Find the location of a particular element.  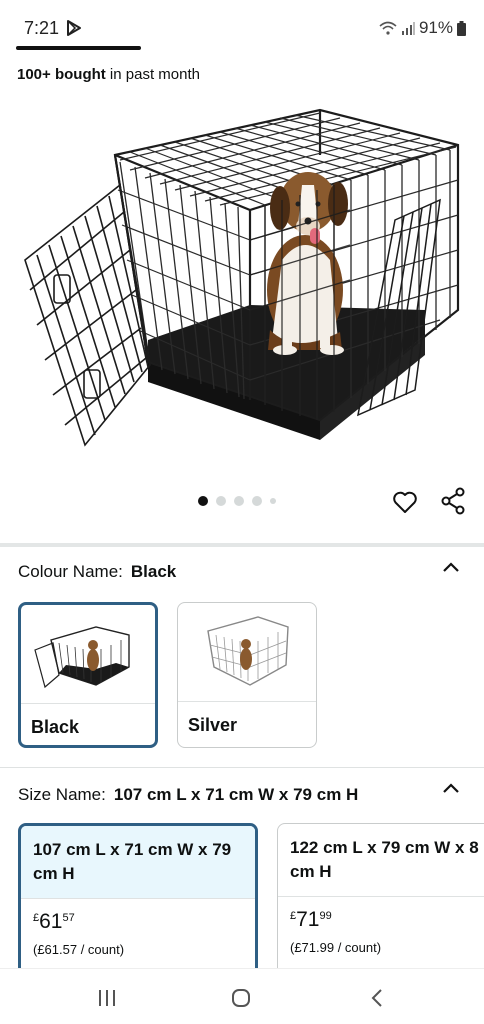

image-carousel-dots is located at coordinates (237, 501).